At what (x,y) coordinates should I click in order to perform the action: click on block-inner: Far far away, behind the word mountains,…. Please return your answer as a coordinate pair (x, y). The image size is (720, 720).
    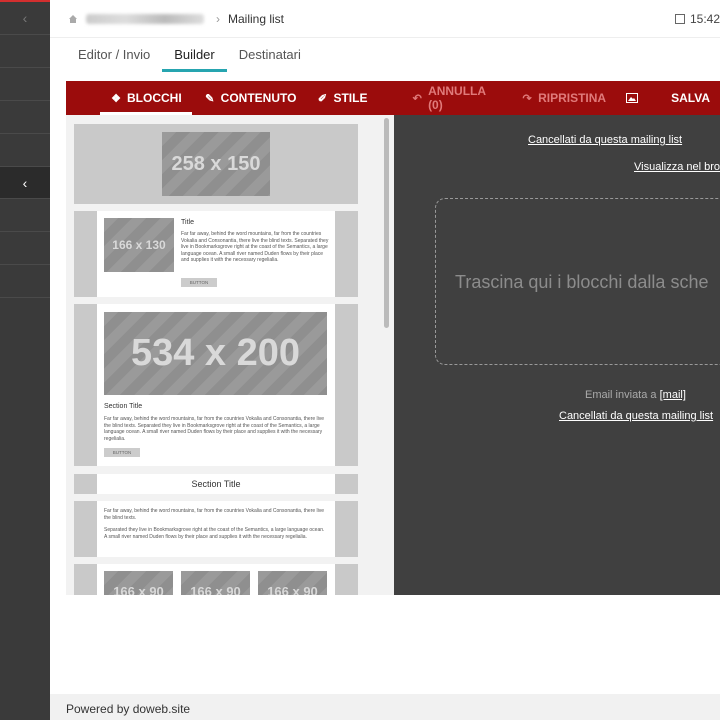
    Looking at the image, I should click on (216, 529).